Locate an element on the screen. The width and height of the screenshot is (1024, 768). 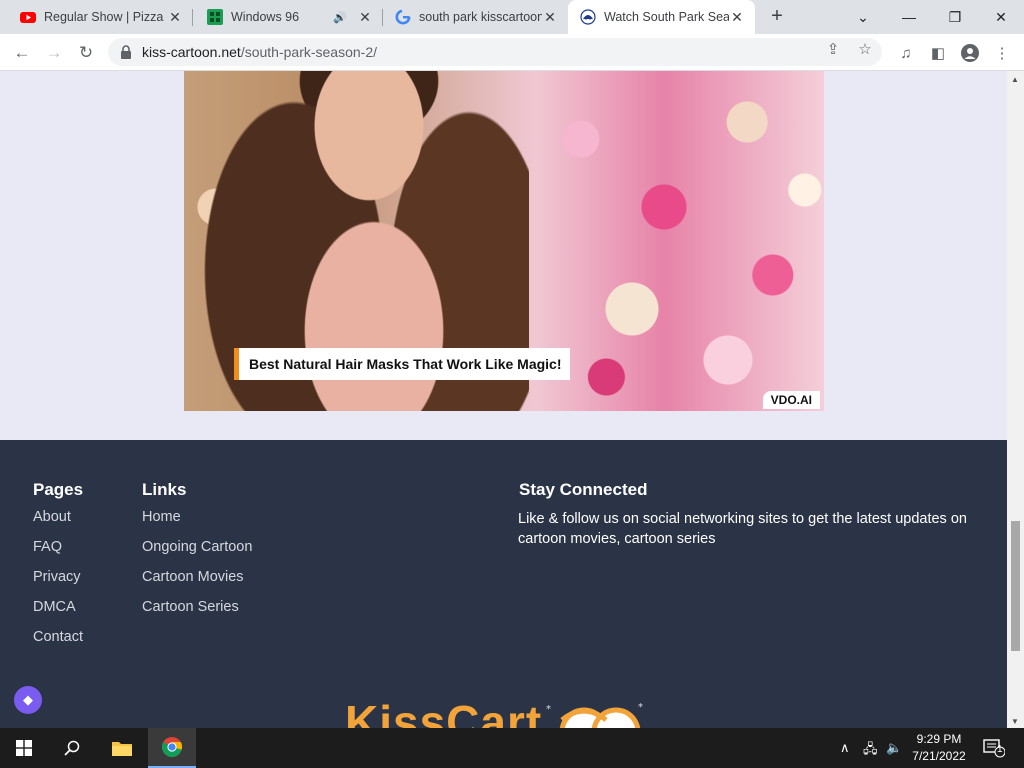
clock-date: 7/21/2022 is located at coordinates (939, 756).